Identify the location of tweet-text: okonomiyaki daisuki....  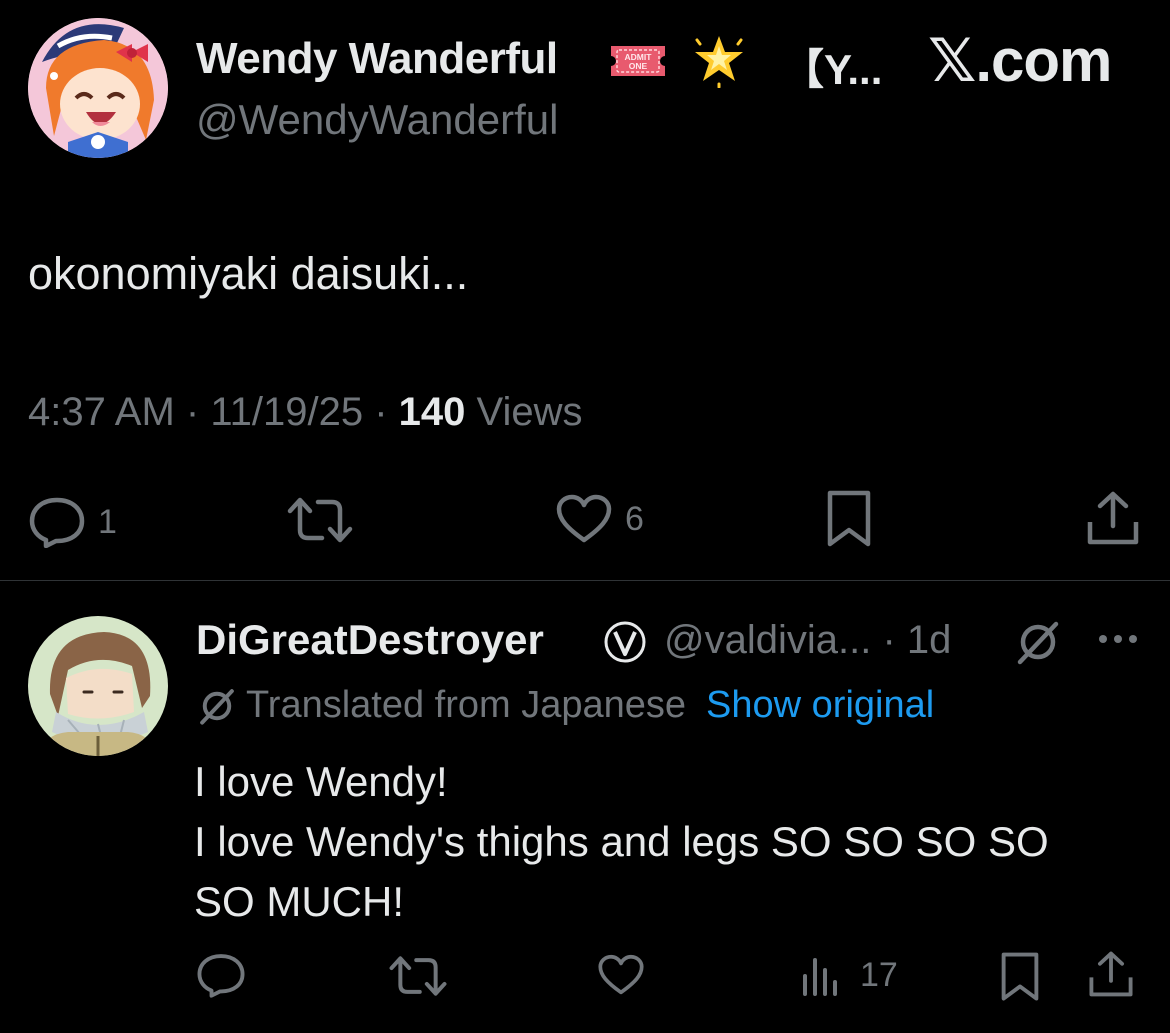
(248, 273).